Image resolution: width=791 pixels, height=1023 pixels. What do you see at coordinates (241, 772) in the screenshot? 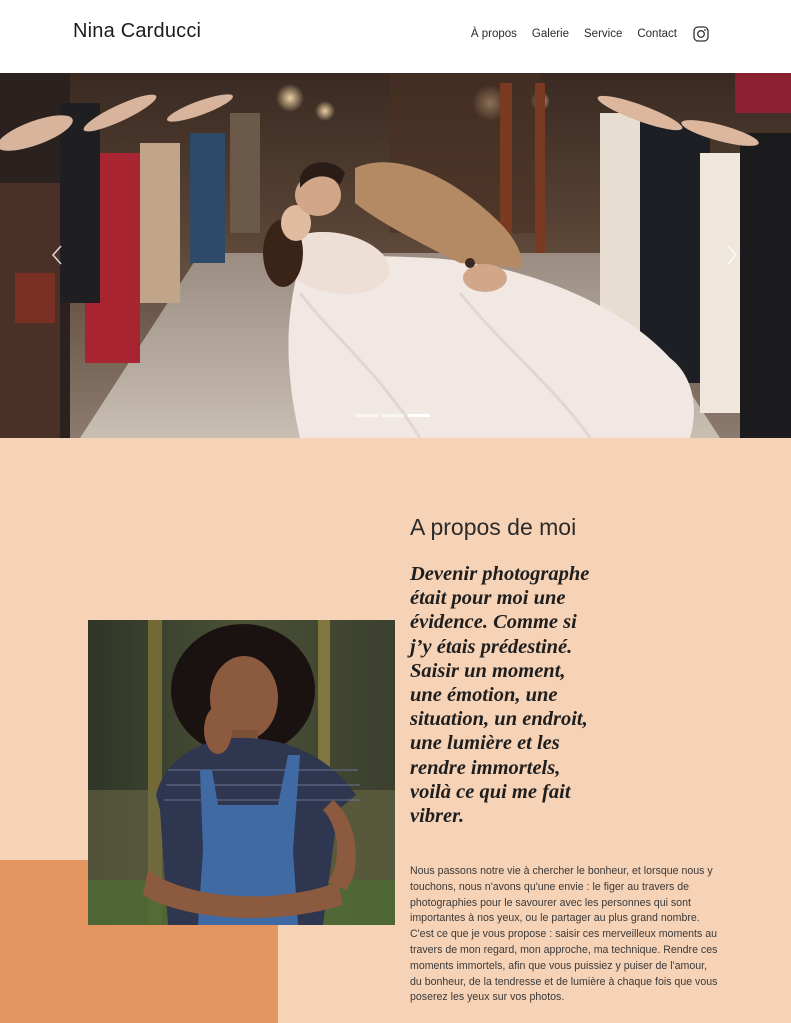
I see `portrait-photo` at bounding box center [241, 772].